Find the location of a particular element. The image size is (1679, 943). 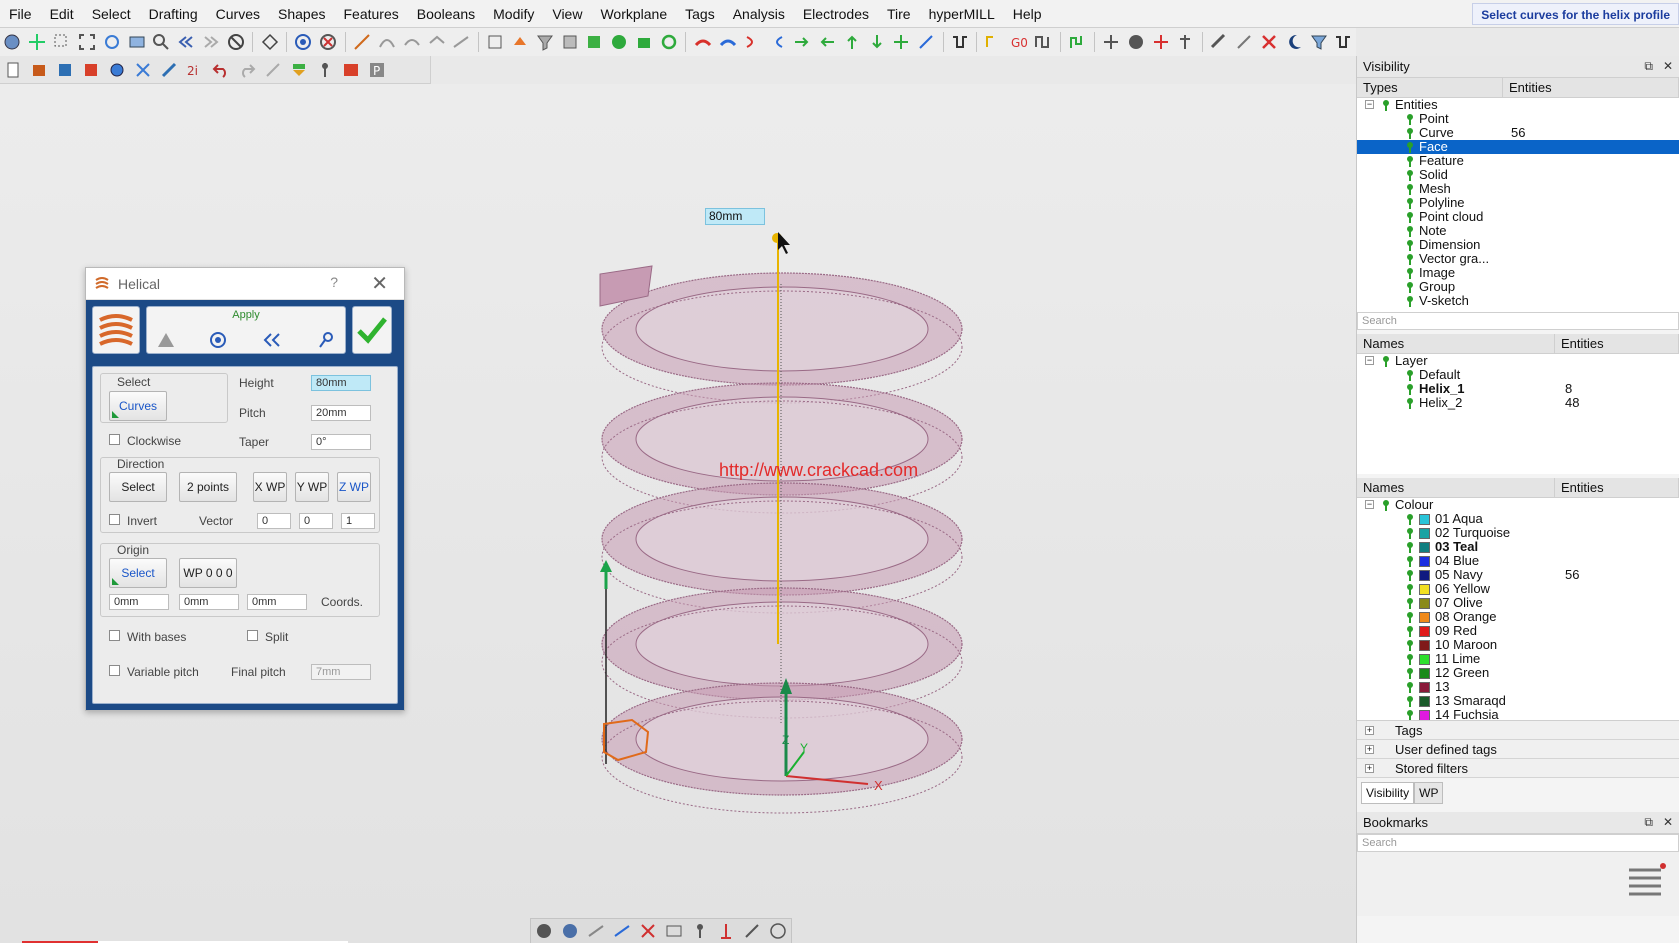

trim-icon is located at coordinates (926, 42).